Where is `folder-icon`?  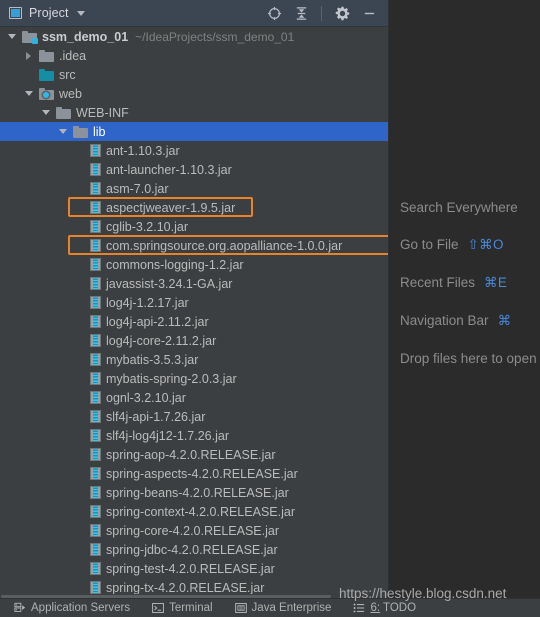 folder-icon is located at coordinates (46, 55).